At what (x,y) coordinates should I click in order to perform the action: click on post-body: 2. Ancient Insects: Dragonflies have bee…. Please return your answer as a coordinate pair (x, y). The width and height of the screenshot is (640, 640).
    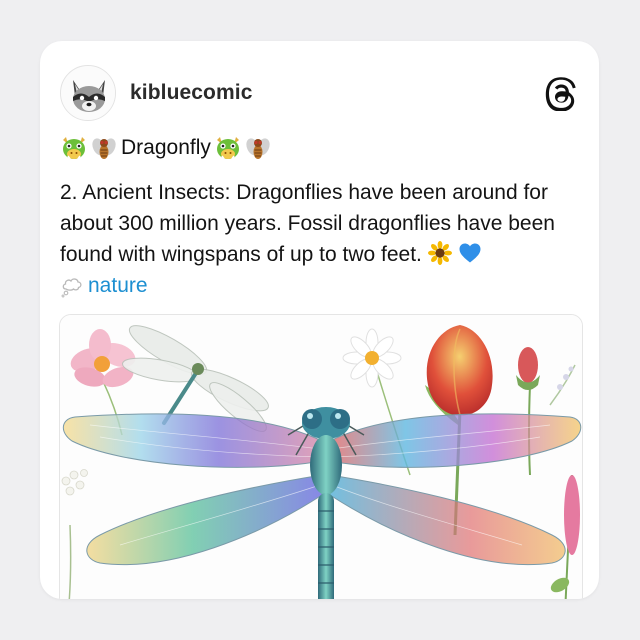
    Looking at the image, I should click on (322, 223).